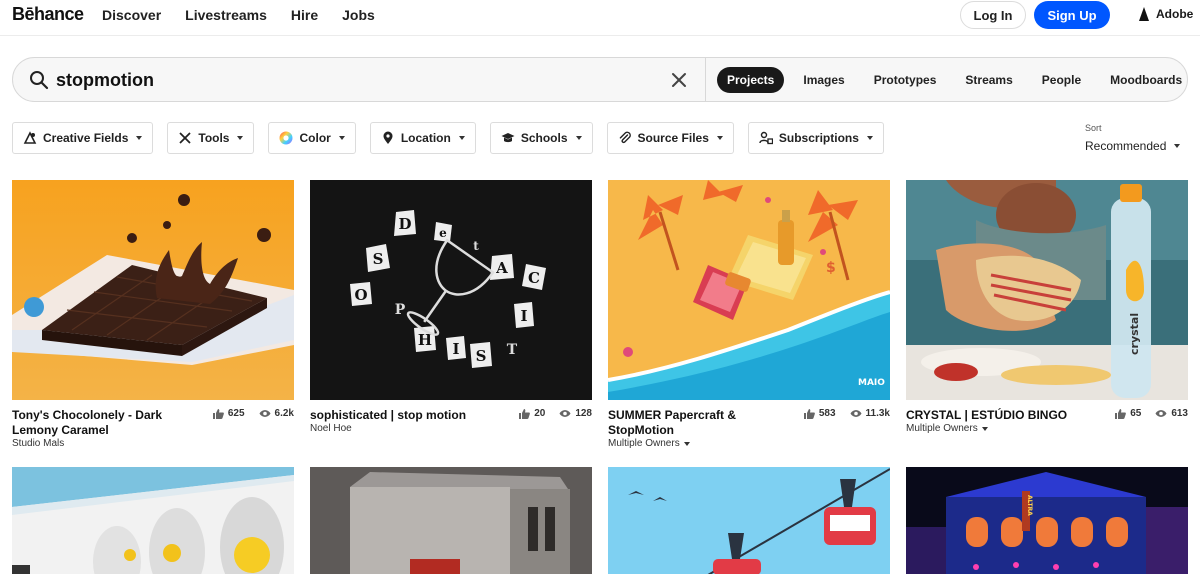  Describe the element at coordinates (905, 80) in the screenshot. I see `tab-prototypes: Prototypes` at that location.